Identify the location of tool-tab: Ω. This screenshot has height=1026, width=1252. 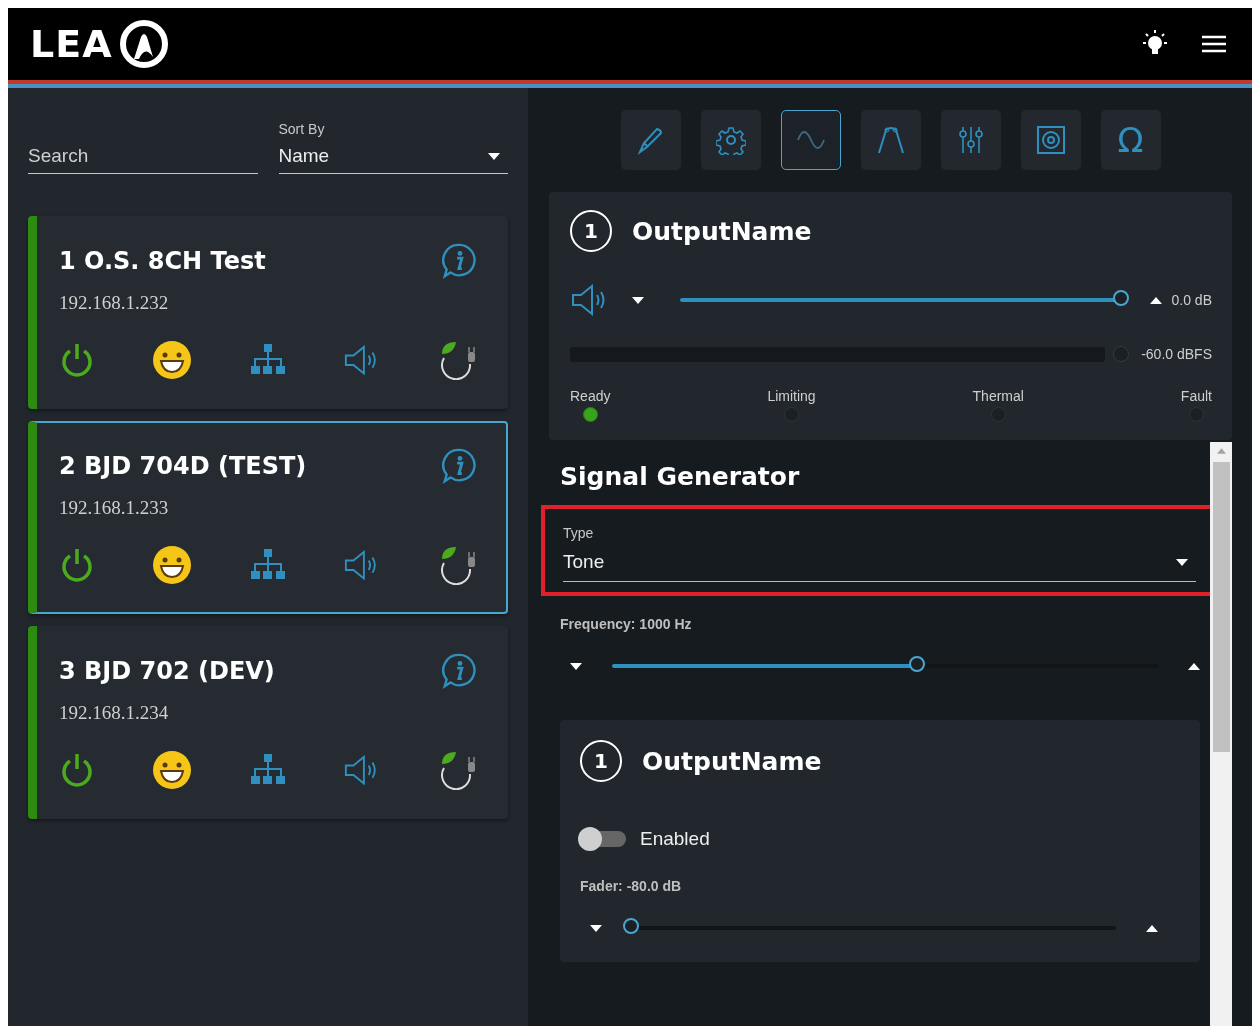
(1130, 140).